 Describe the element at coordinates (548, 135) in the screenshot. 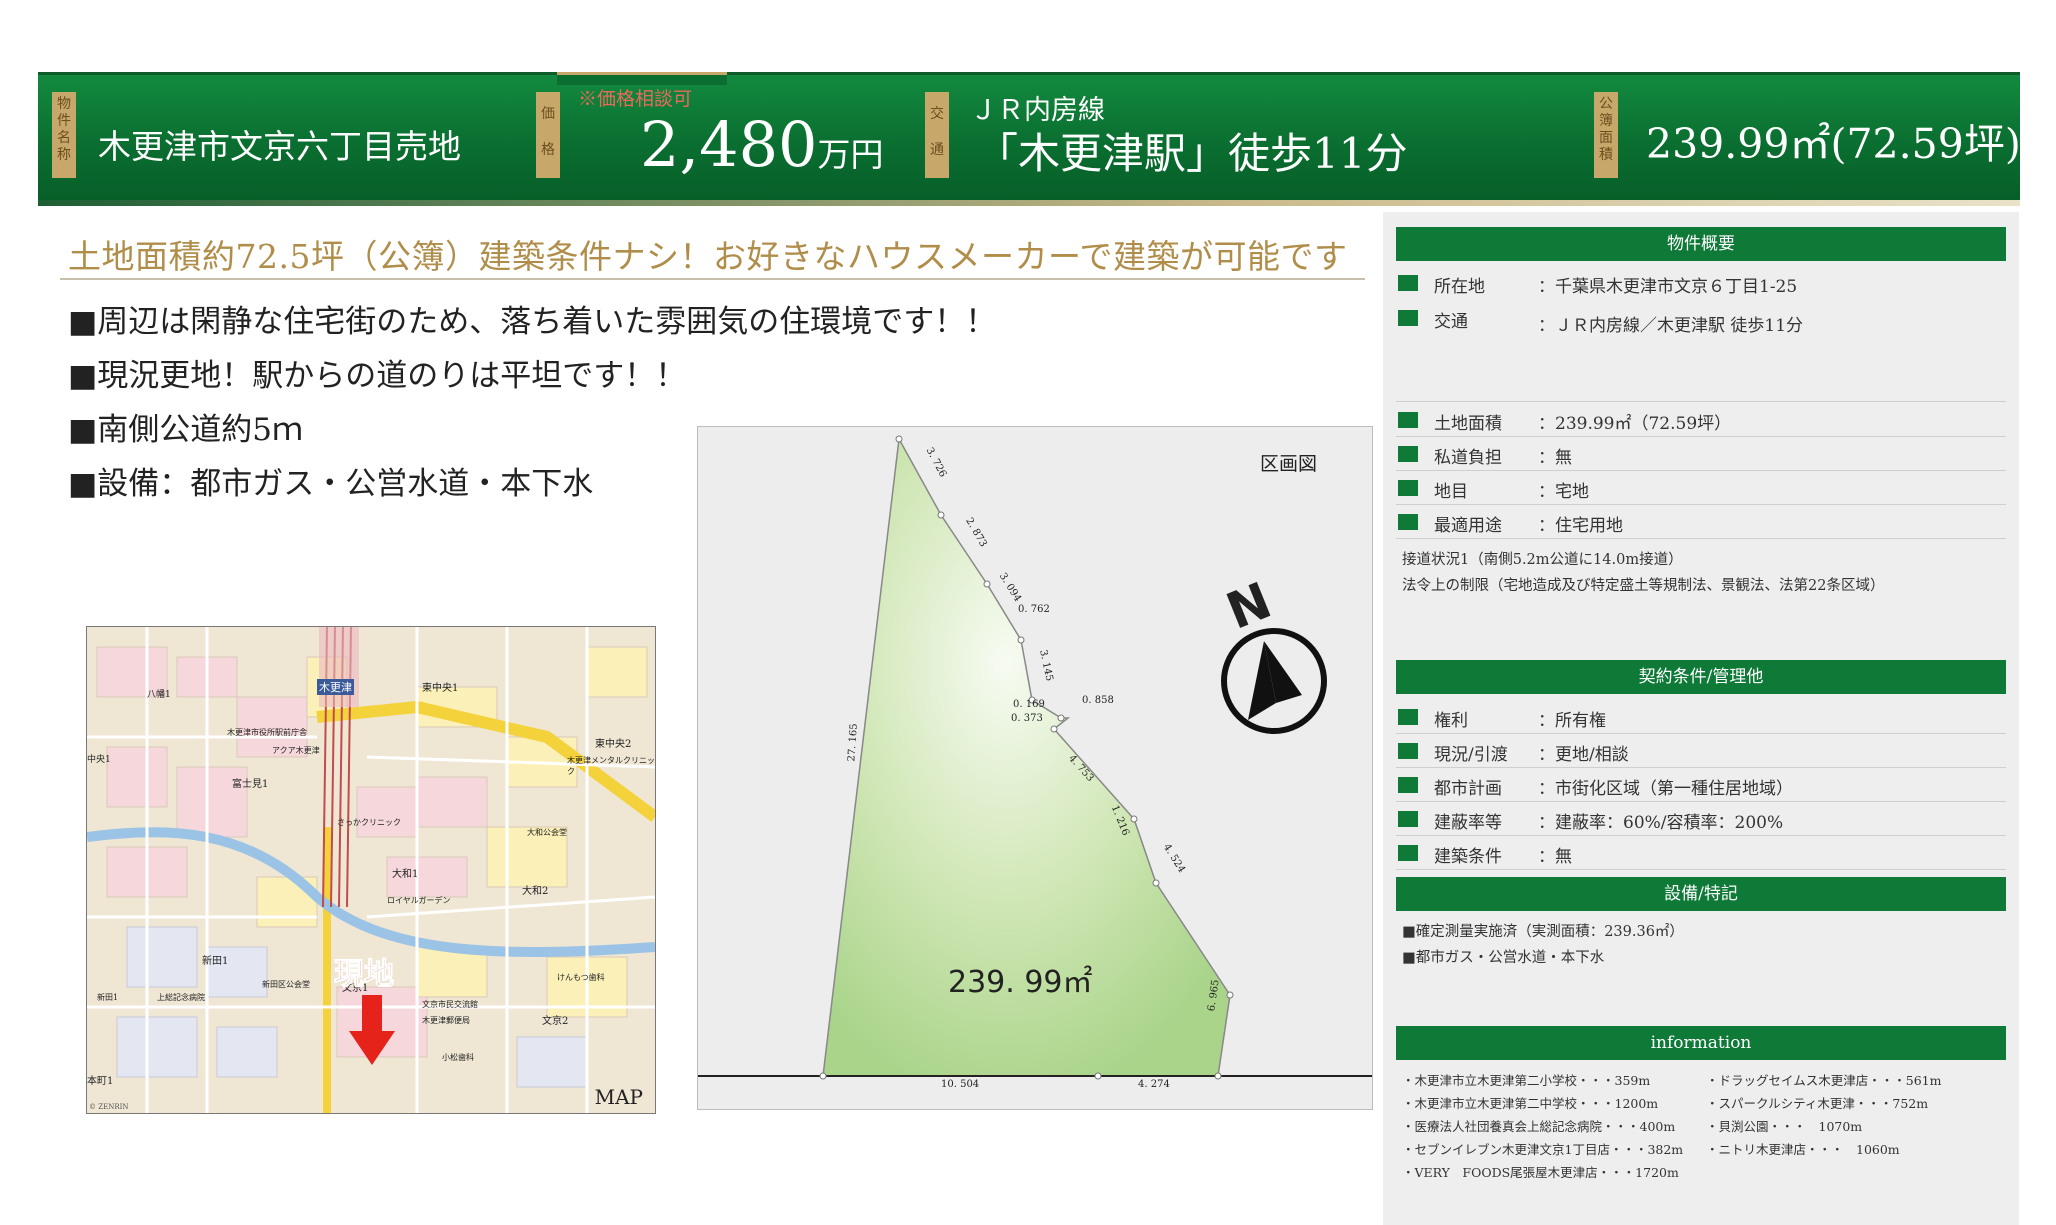

I see `price-label: 価格` at that location.